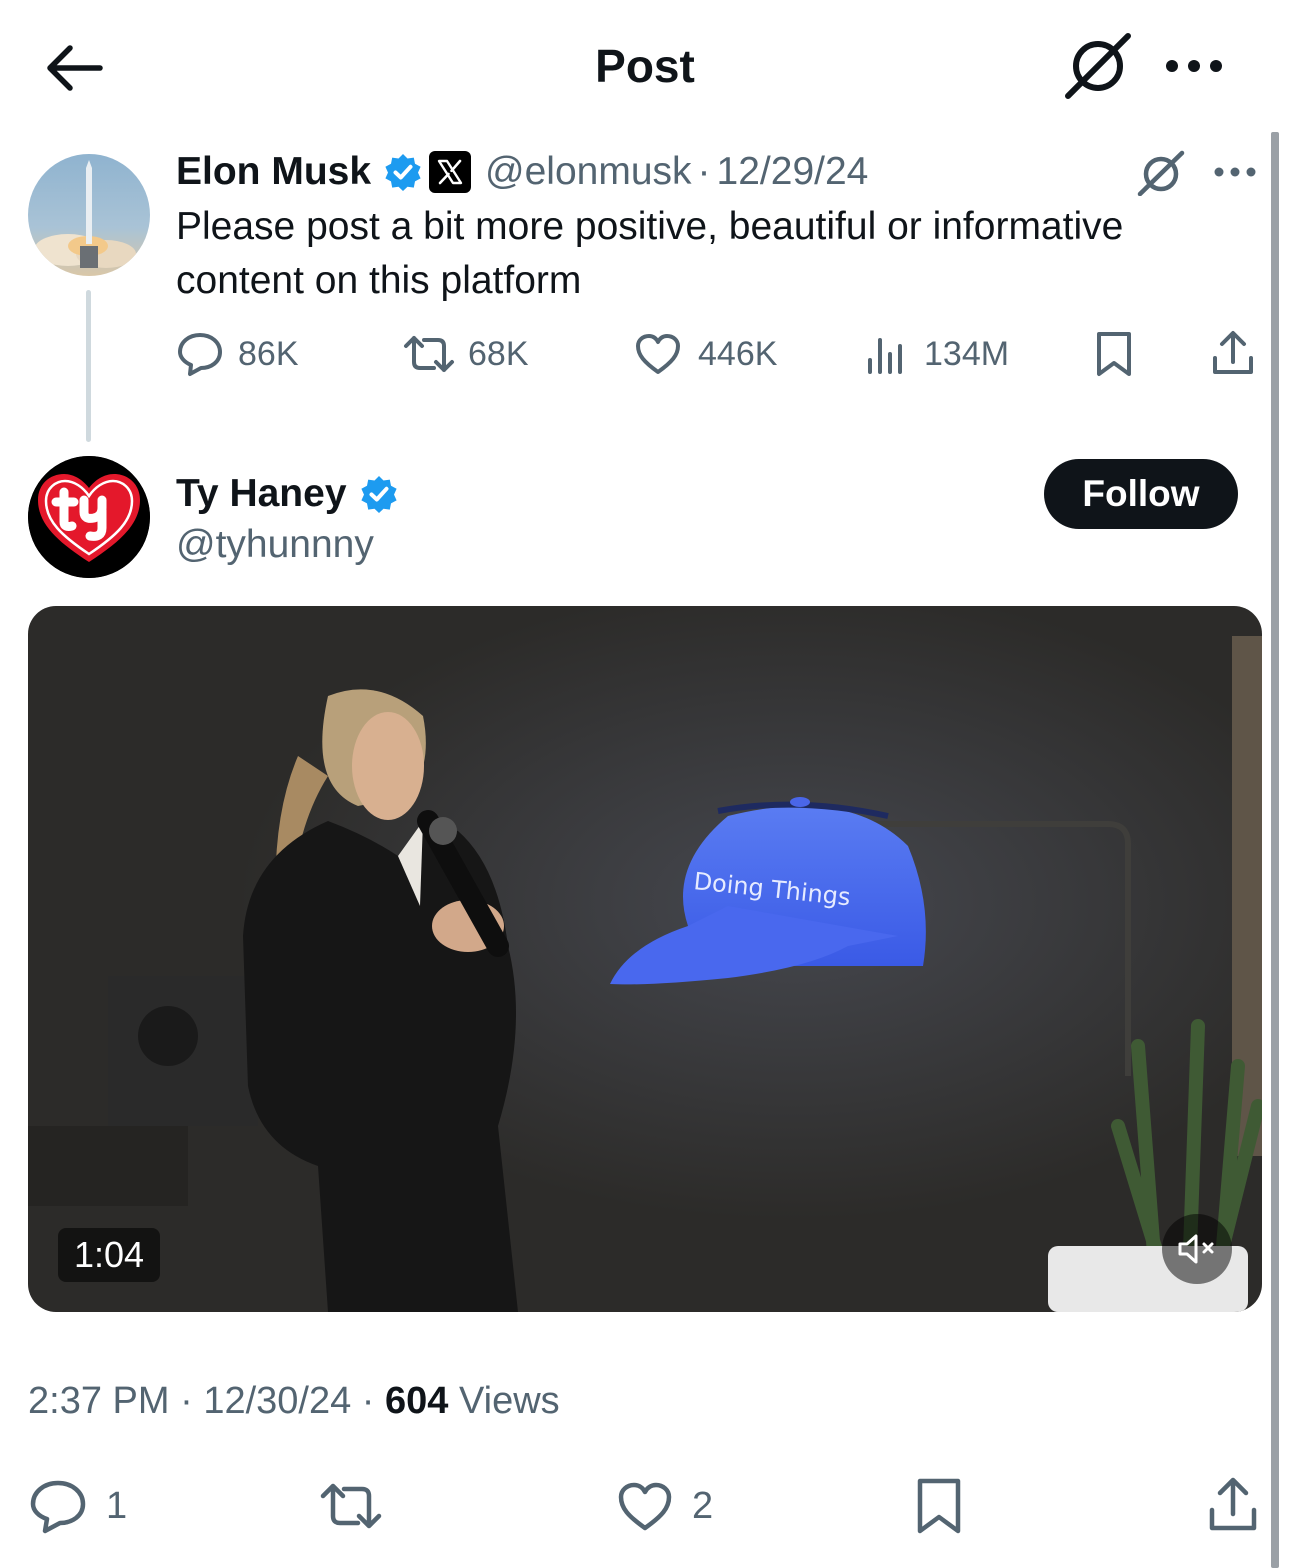  What do you see at coordinates (109, 1255) in the screenshot?
I see `video-duration-badge: 1:04` at bounding box center [109, 1255].